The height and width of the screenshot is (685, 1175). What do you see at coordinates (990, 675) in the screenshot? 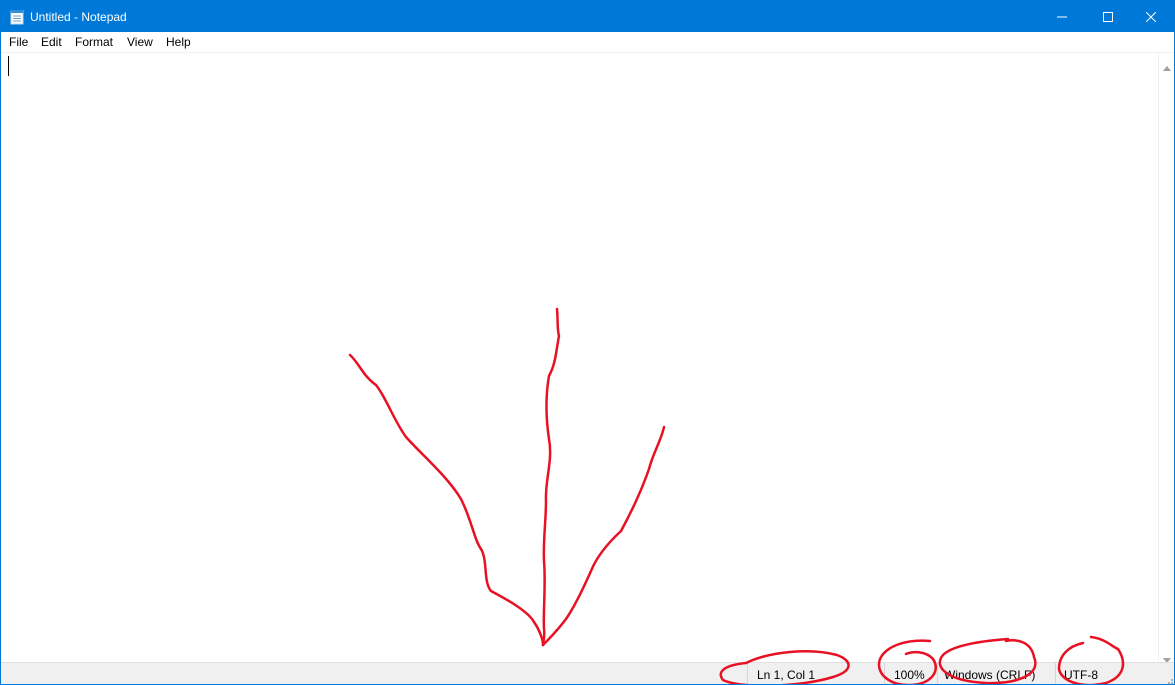
I see `status-line-ending: Windows (CRLF)` at bounding box center [990, 675].